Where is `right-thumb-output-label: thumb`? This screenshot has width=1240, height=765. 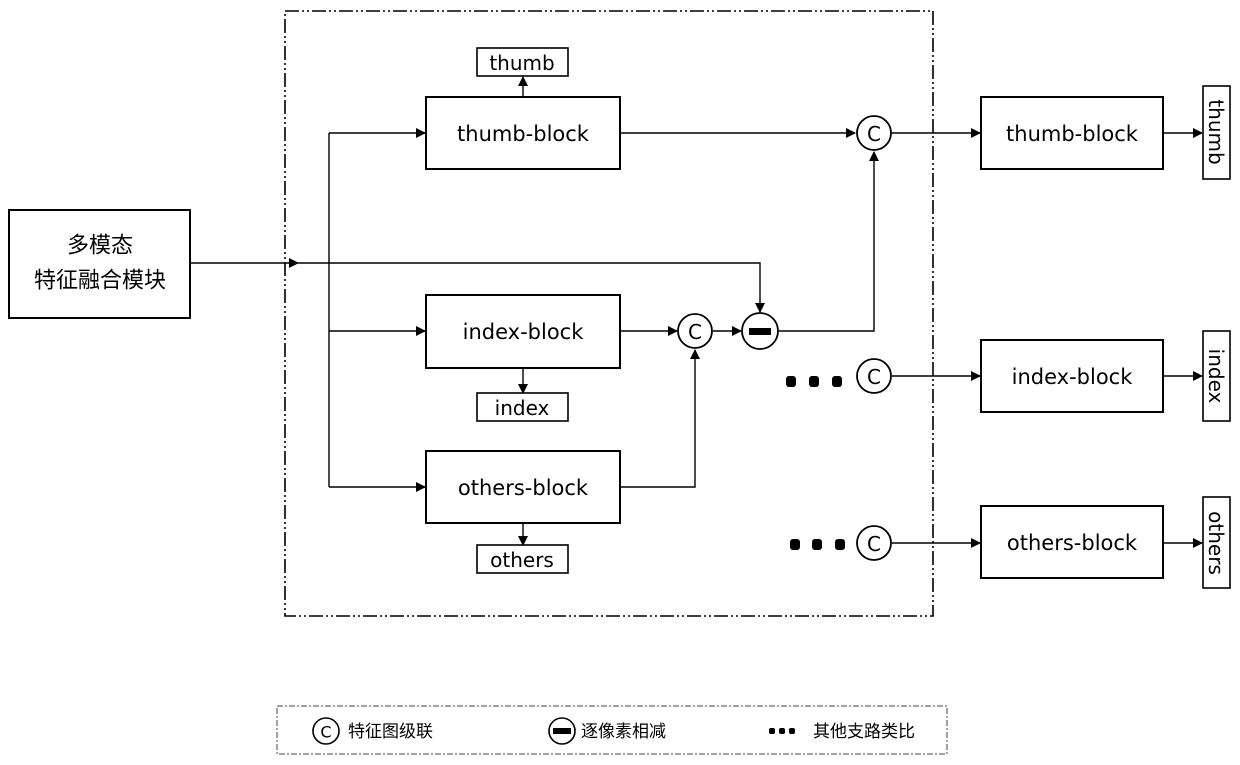 right-thumb-output-label: thumb is located at coordinates (1216, 131).